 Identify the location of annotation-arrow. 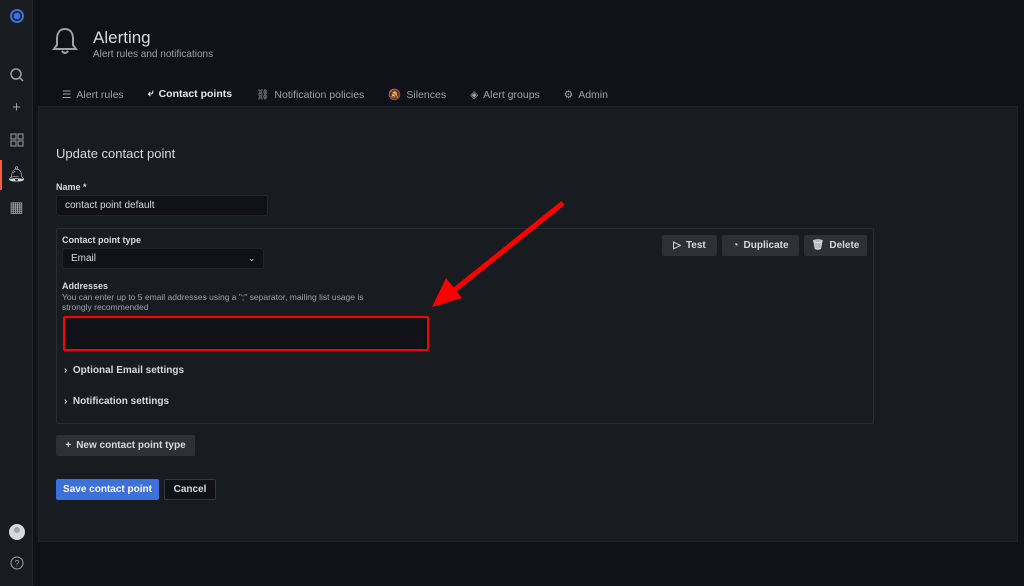
(498, 254).